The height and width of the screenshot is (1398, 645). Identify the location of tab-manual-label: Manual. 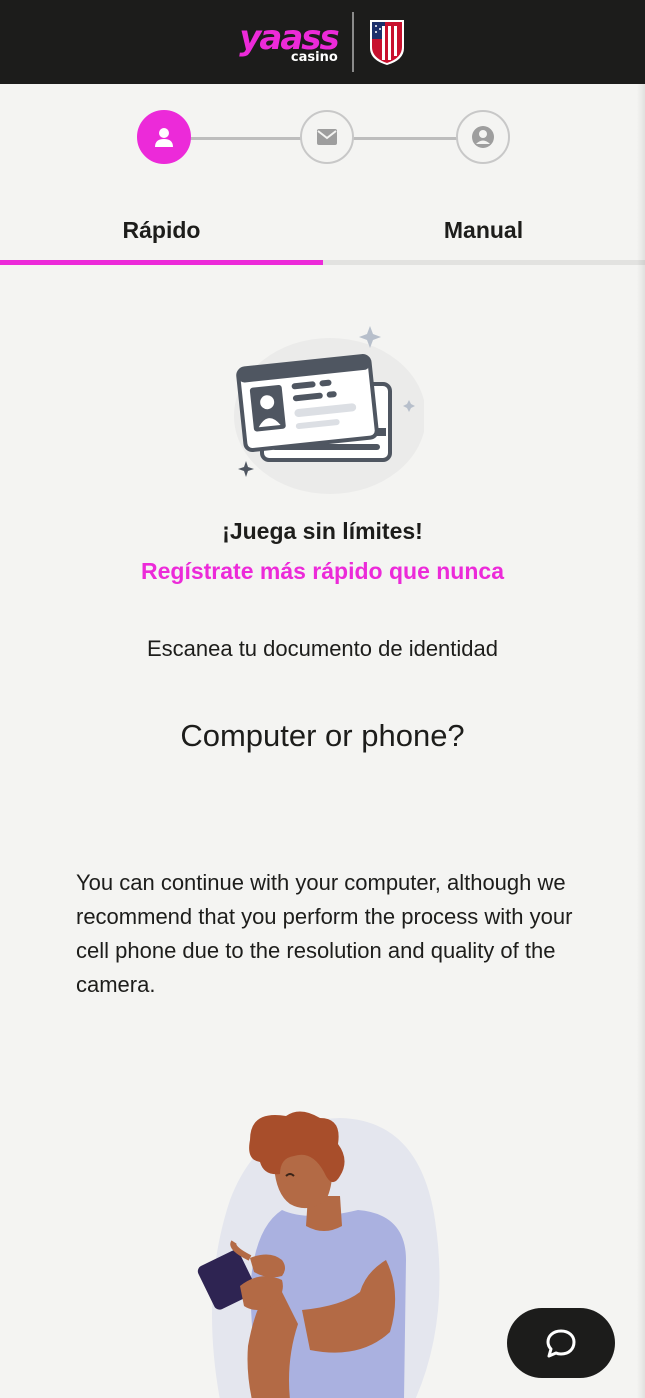
(483, 229).